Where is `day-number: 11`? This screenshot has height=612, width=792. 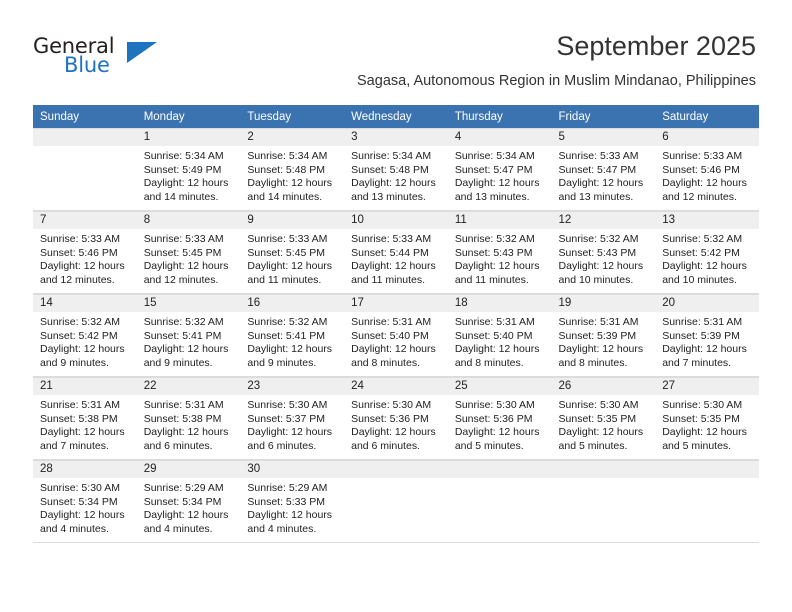
day-number: 11 is located at coordinates (499, 220).